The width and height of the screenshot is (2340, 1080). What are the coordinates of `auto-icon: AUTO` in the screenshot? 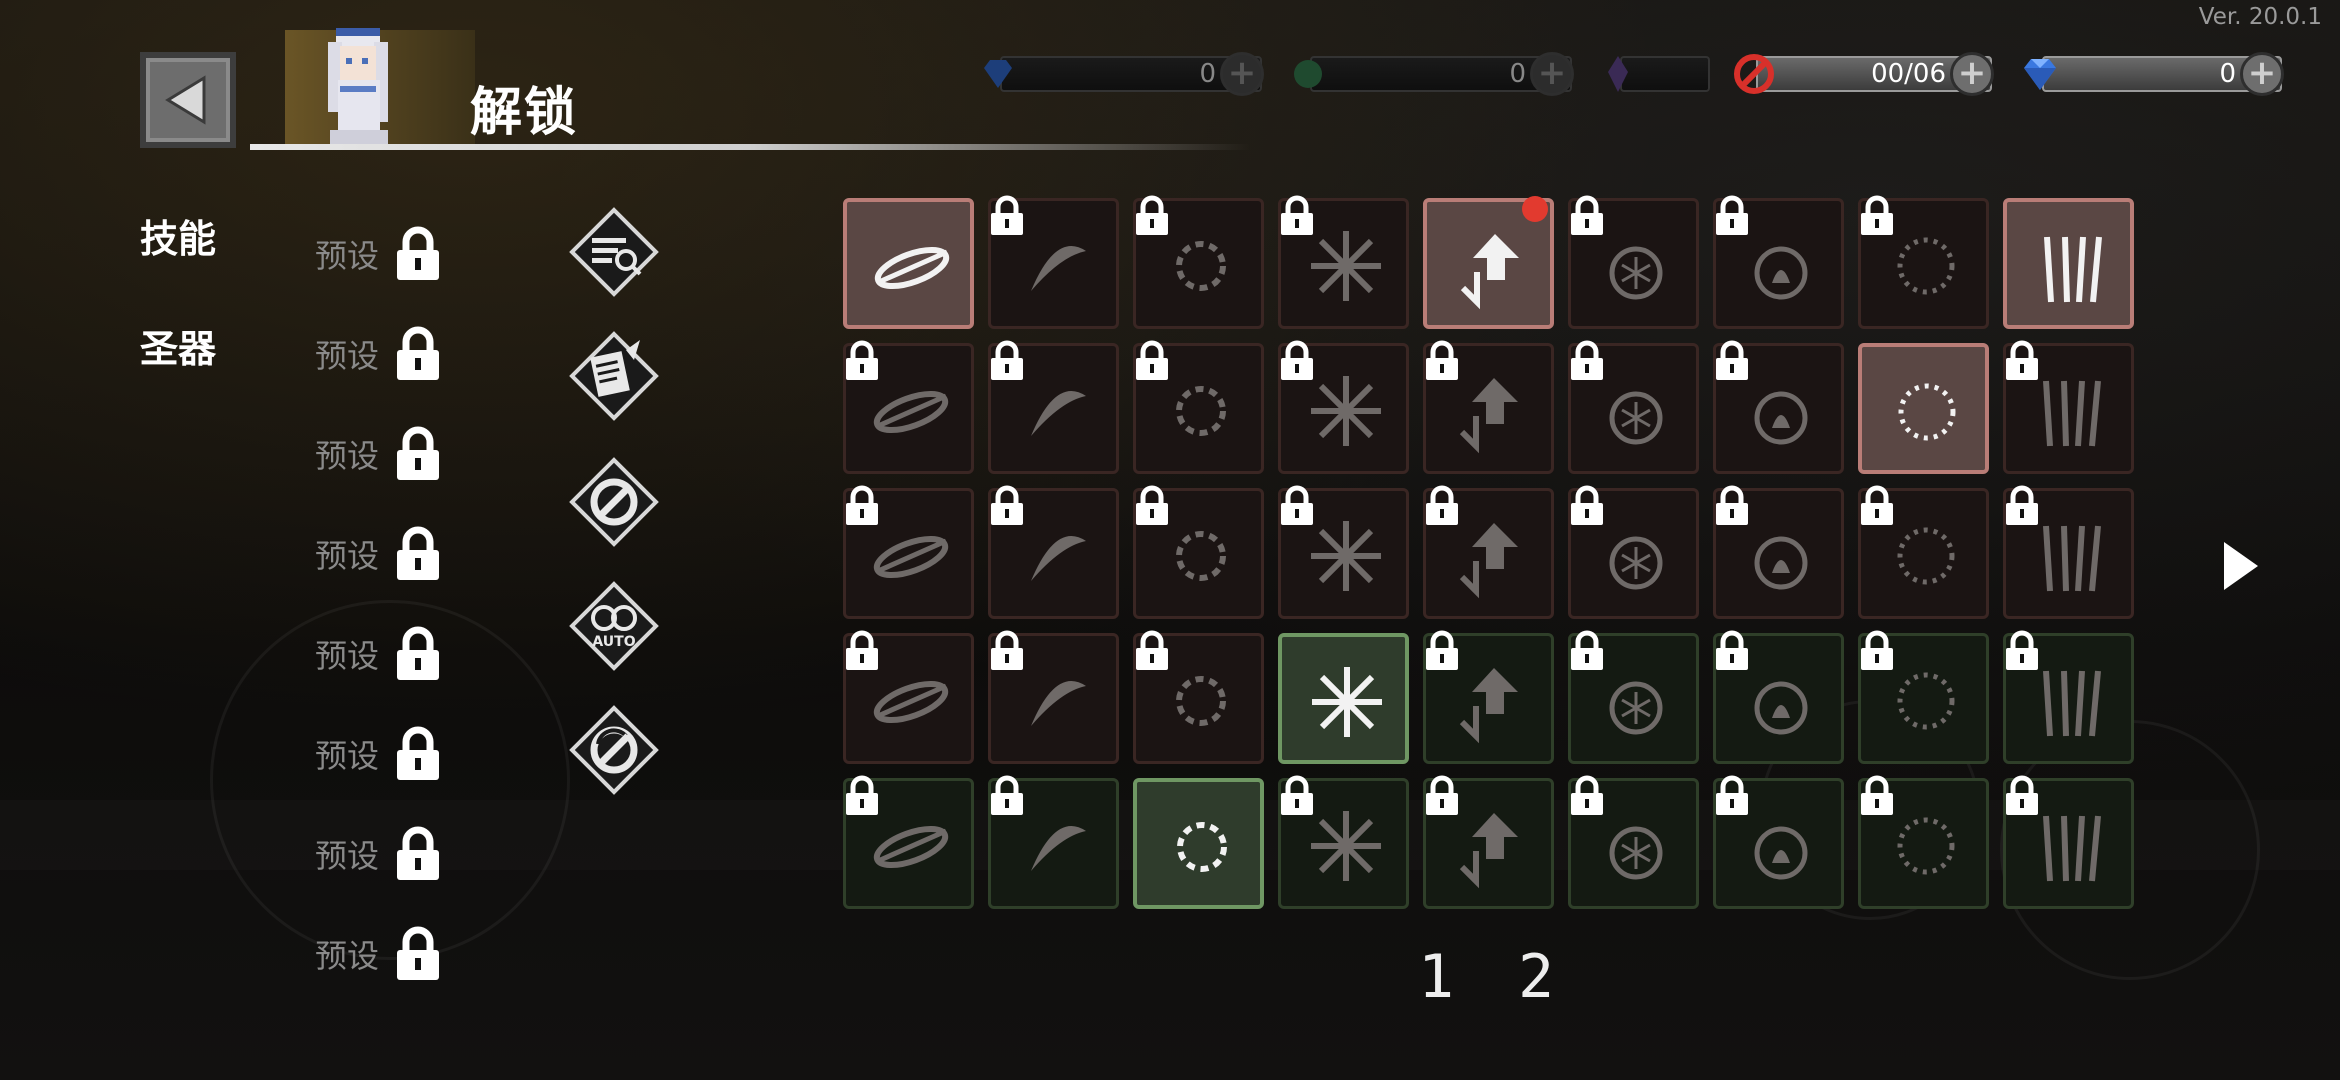 It's located at (614, 626).